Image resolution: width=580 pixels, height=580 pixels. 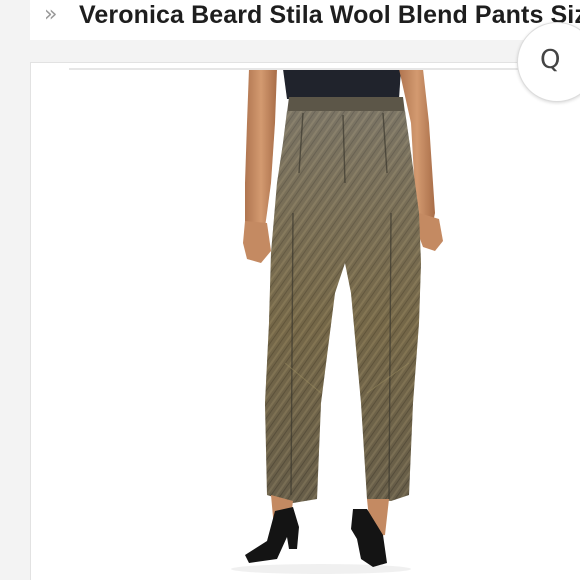 I want to click on model-top, so click(x=342, y=84).